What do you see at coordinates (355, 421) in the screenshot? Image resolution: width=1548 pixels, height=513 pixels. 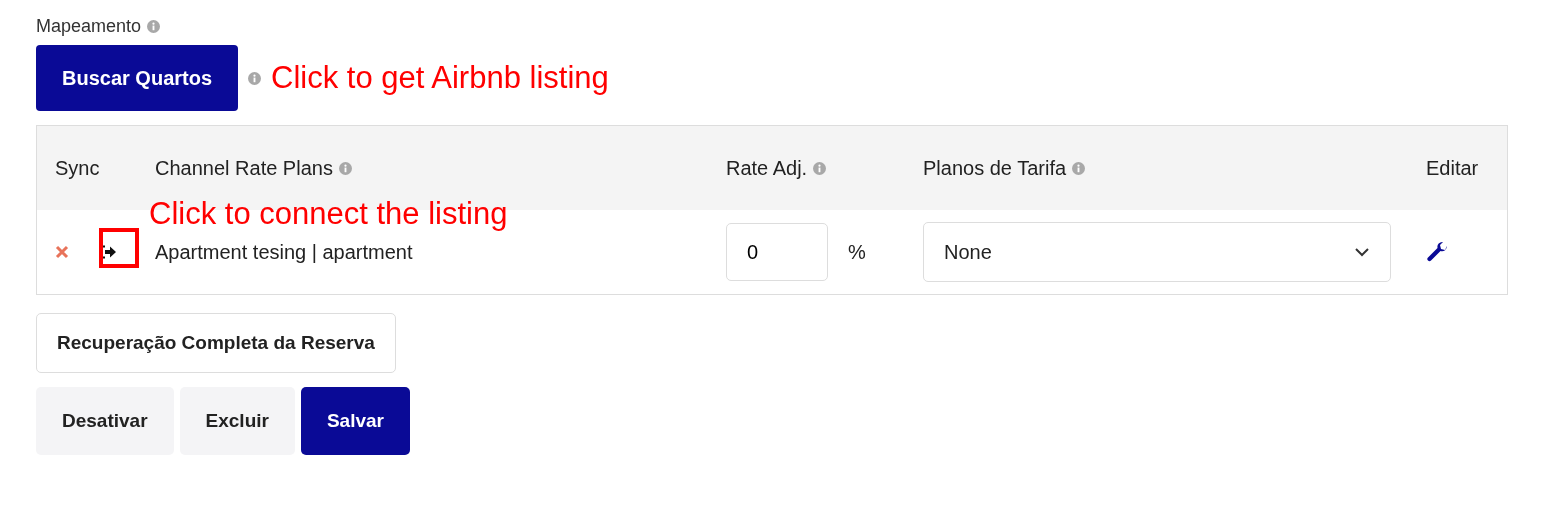 I see `save-button: Salvar` at bounding box center [355, 421].